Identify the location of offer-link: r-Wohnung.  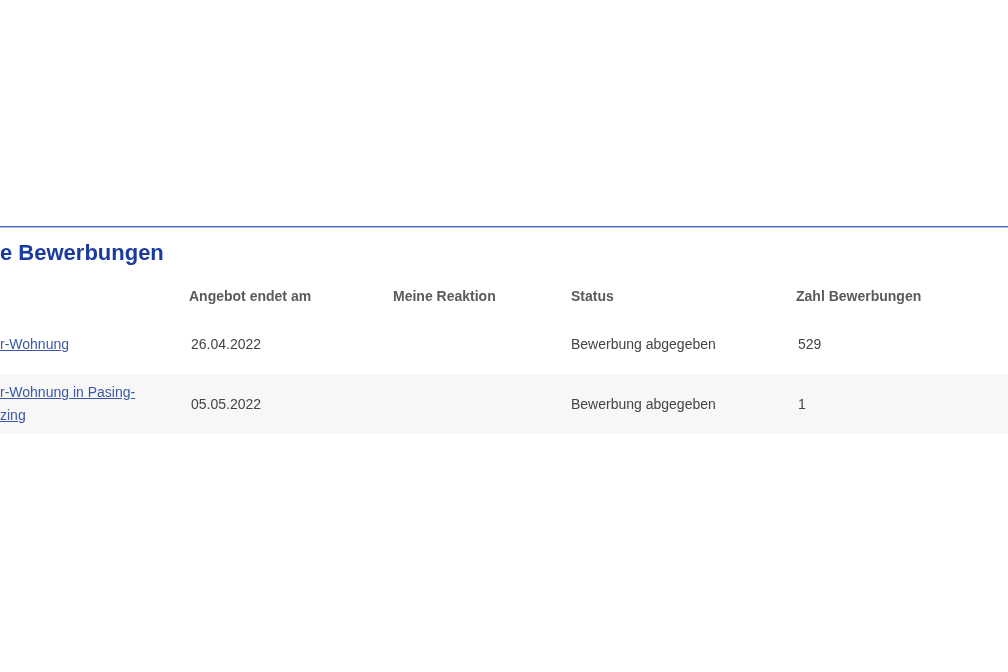
(34, 344).